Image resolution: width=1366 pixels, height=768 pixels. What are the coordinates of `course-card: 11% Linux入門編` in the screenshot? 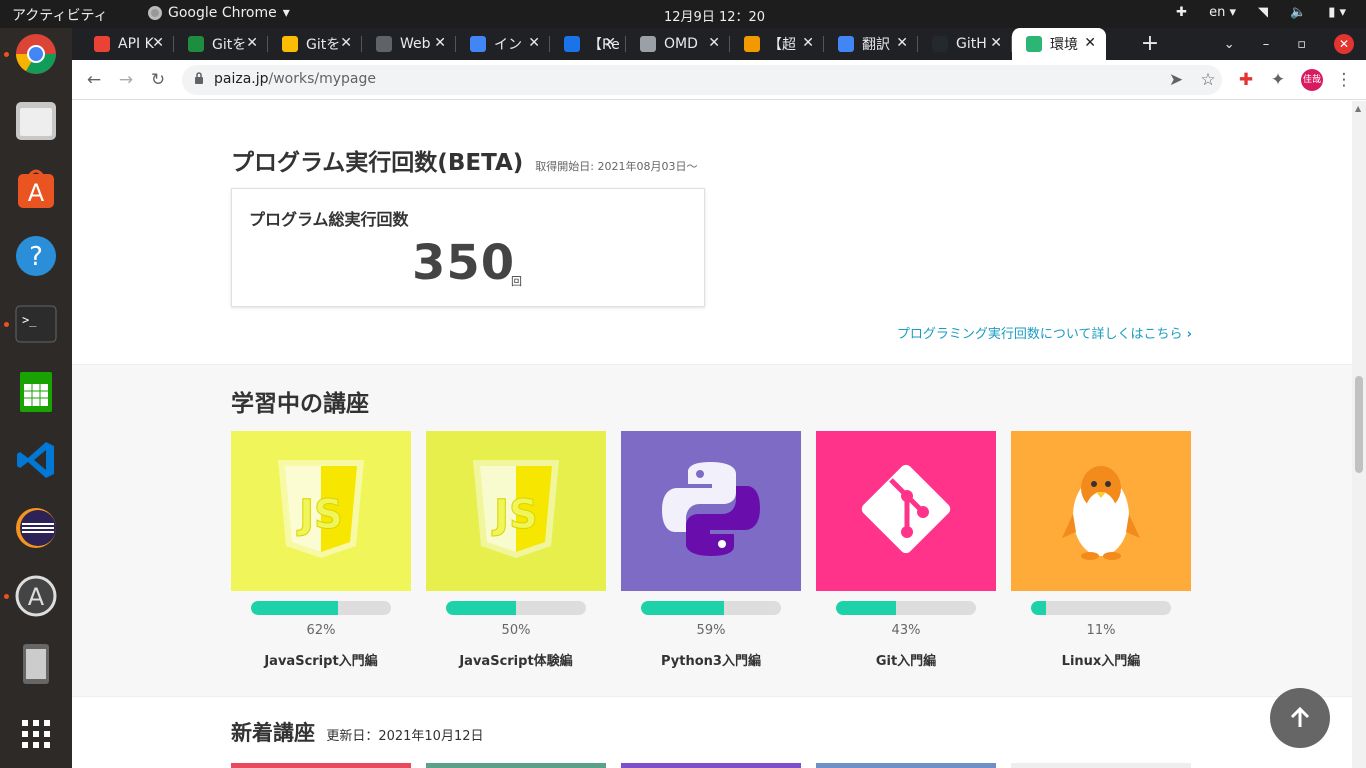 It's located at (1101, 550).